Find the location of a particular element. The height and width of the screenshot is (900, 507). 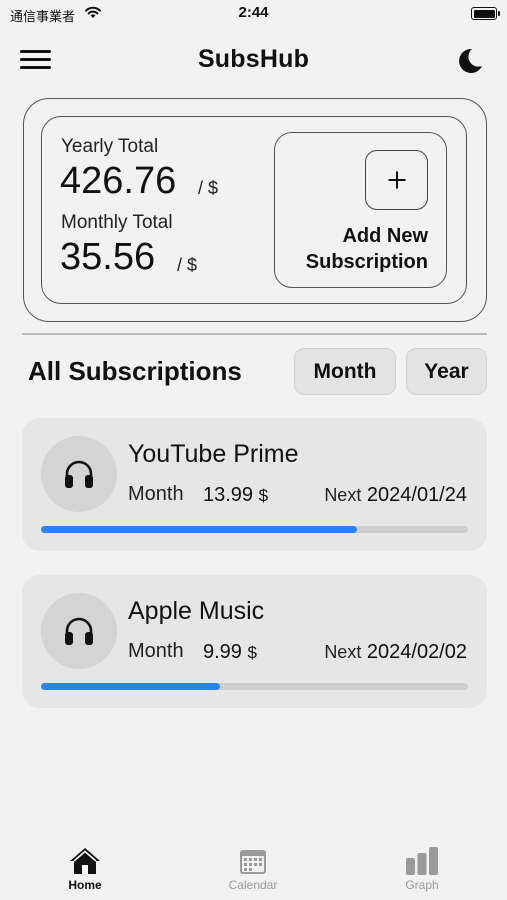

plus-icon is located at coordinates (396, 180).